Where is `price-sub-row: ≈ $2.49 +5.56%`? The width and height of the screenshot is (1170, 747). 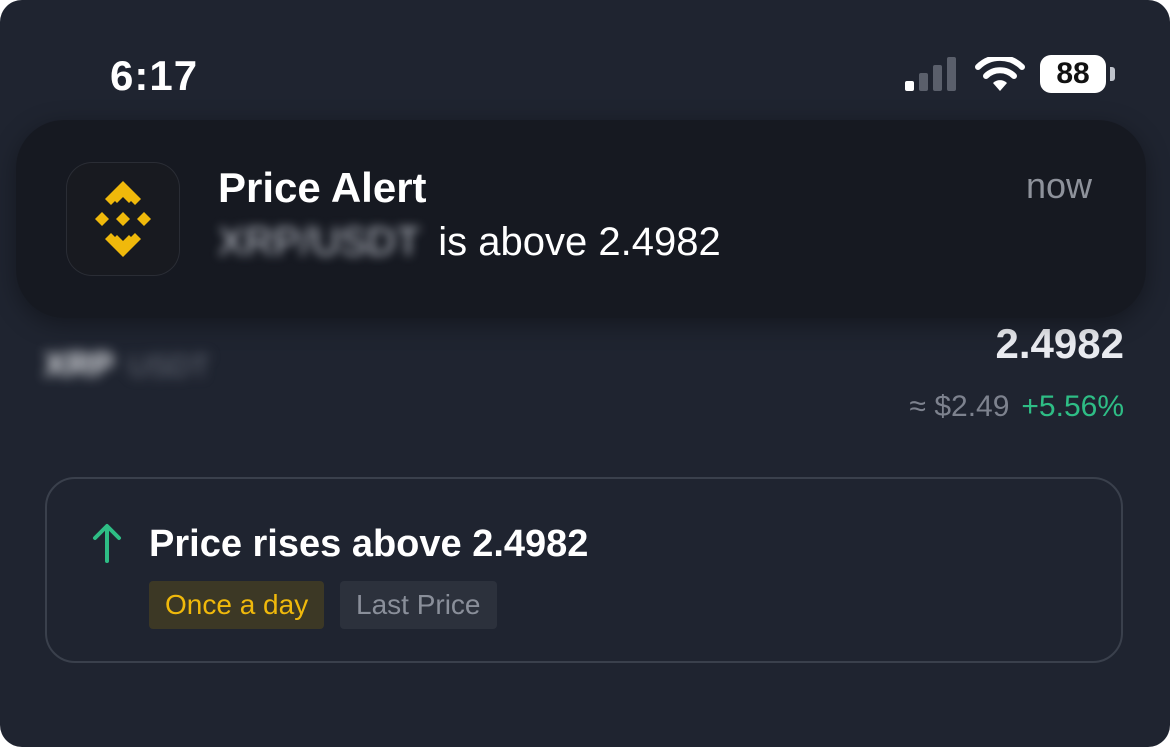
price-sub-row: ≈ $2.49 +5.56% is located at coordinates (1017, 407).